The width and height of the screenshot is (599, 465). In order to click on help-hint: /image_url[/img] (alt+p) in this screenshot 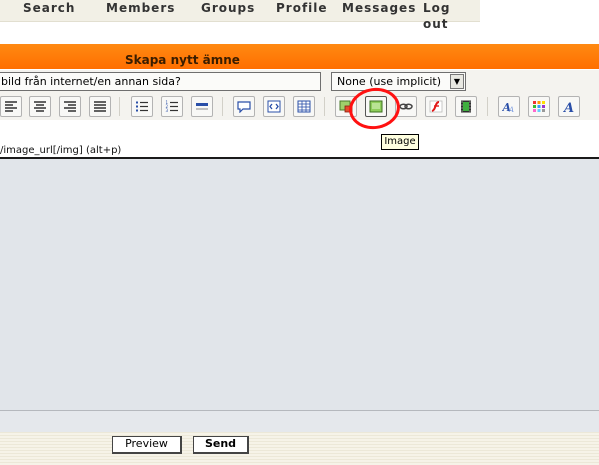, I will do `click(61, 150)`.